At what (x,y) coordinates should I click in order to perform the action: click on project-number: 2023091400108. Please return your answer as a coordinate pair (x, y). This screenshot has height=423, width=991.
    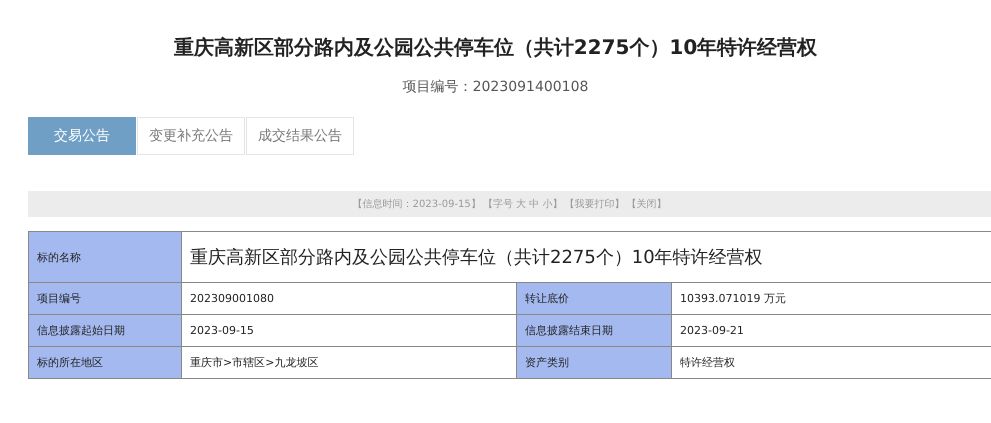
    Looking at the image, I should click on (530, 87).